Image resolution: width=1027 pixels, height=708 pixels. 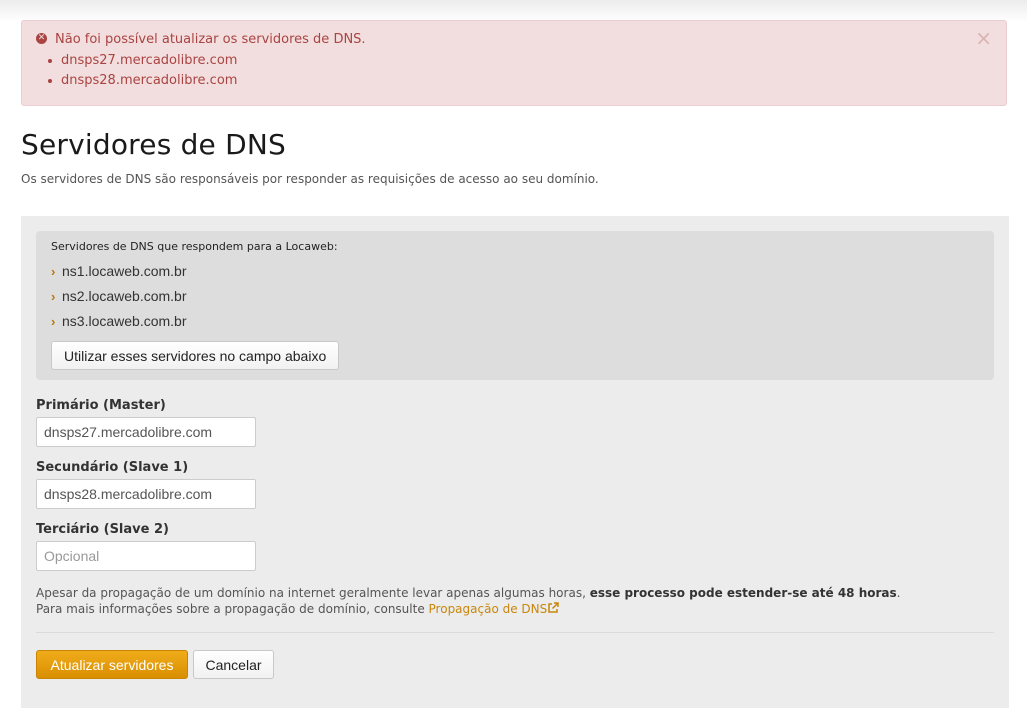 I want to click on dns-propagation-link: Propagação de DNS, so click(x=494, y=609).